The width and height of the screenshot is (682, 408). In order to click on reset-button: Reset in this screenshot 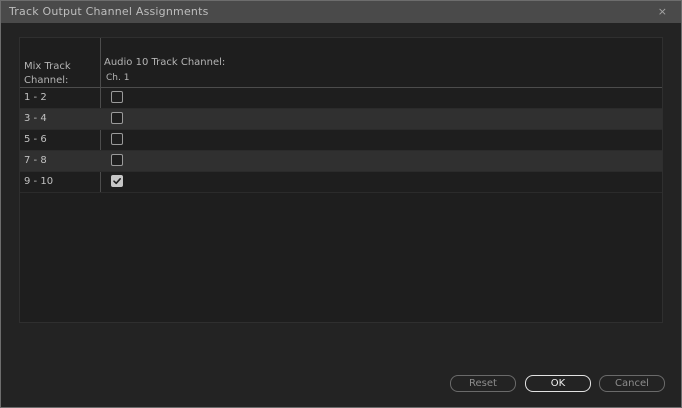, I will do `click(483, 383)`.